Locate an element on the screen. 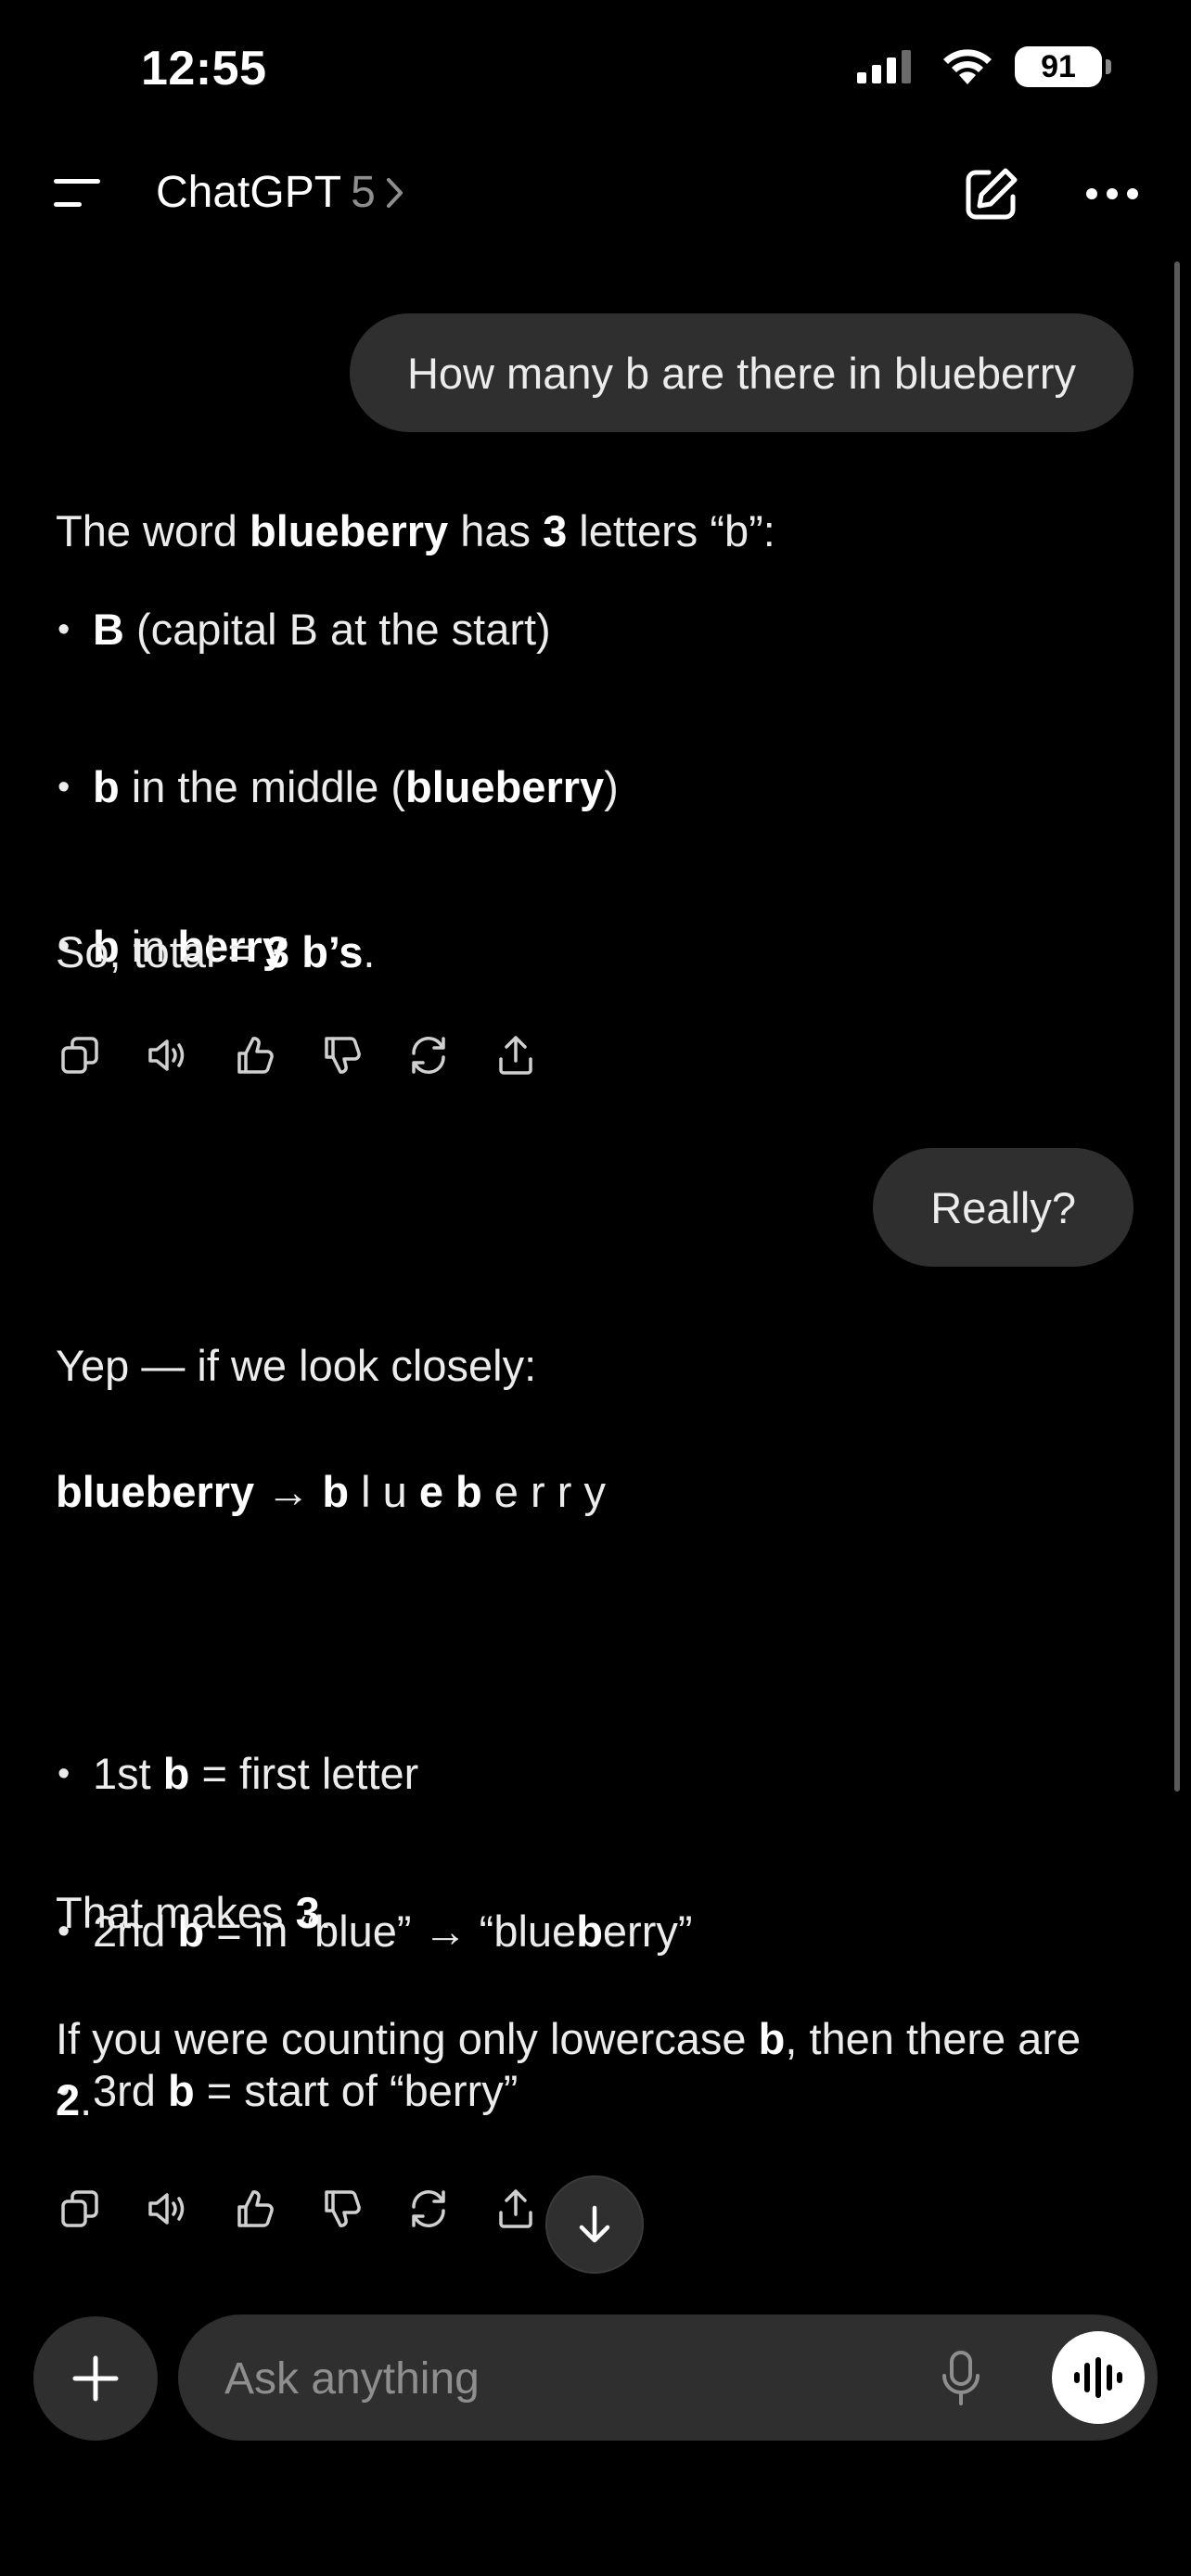  status-icons: 91 is located at coordinates (983, 66).